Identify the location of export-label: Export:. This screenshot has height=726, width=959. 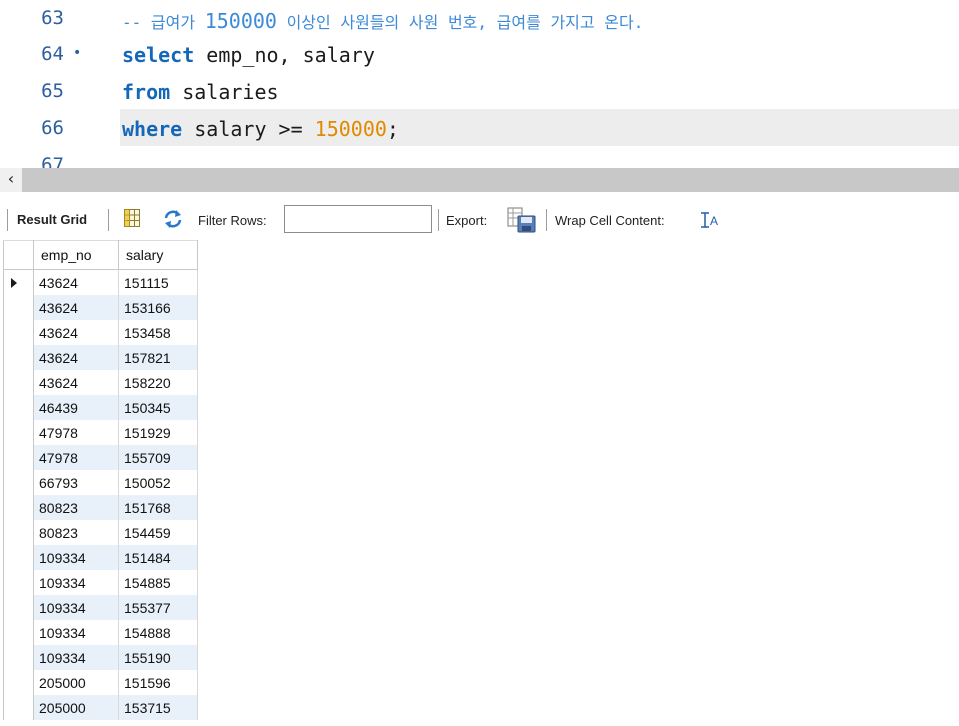
(467, 220).